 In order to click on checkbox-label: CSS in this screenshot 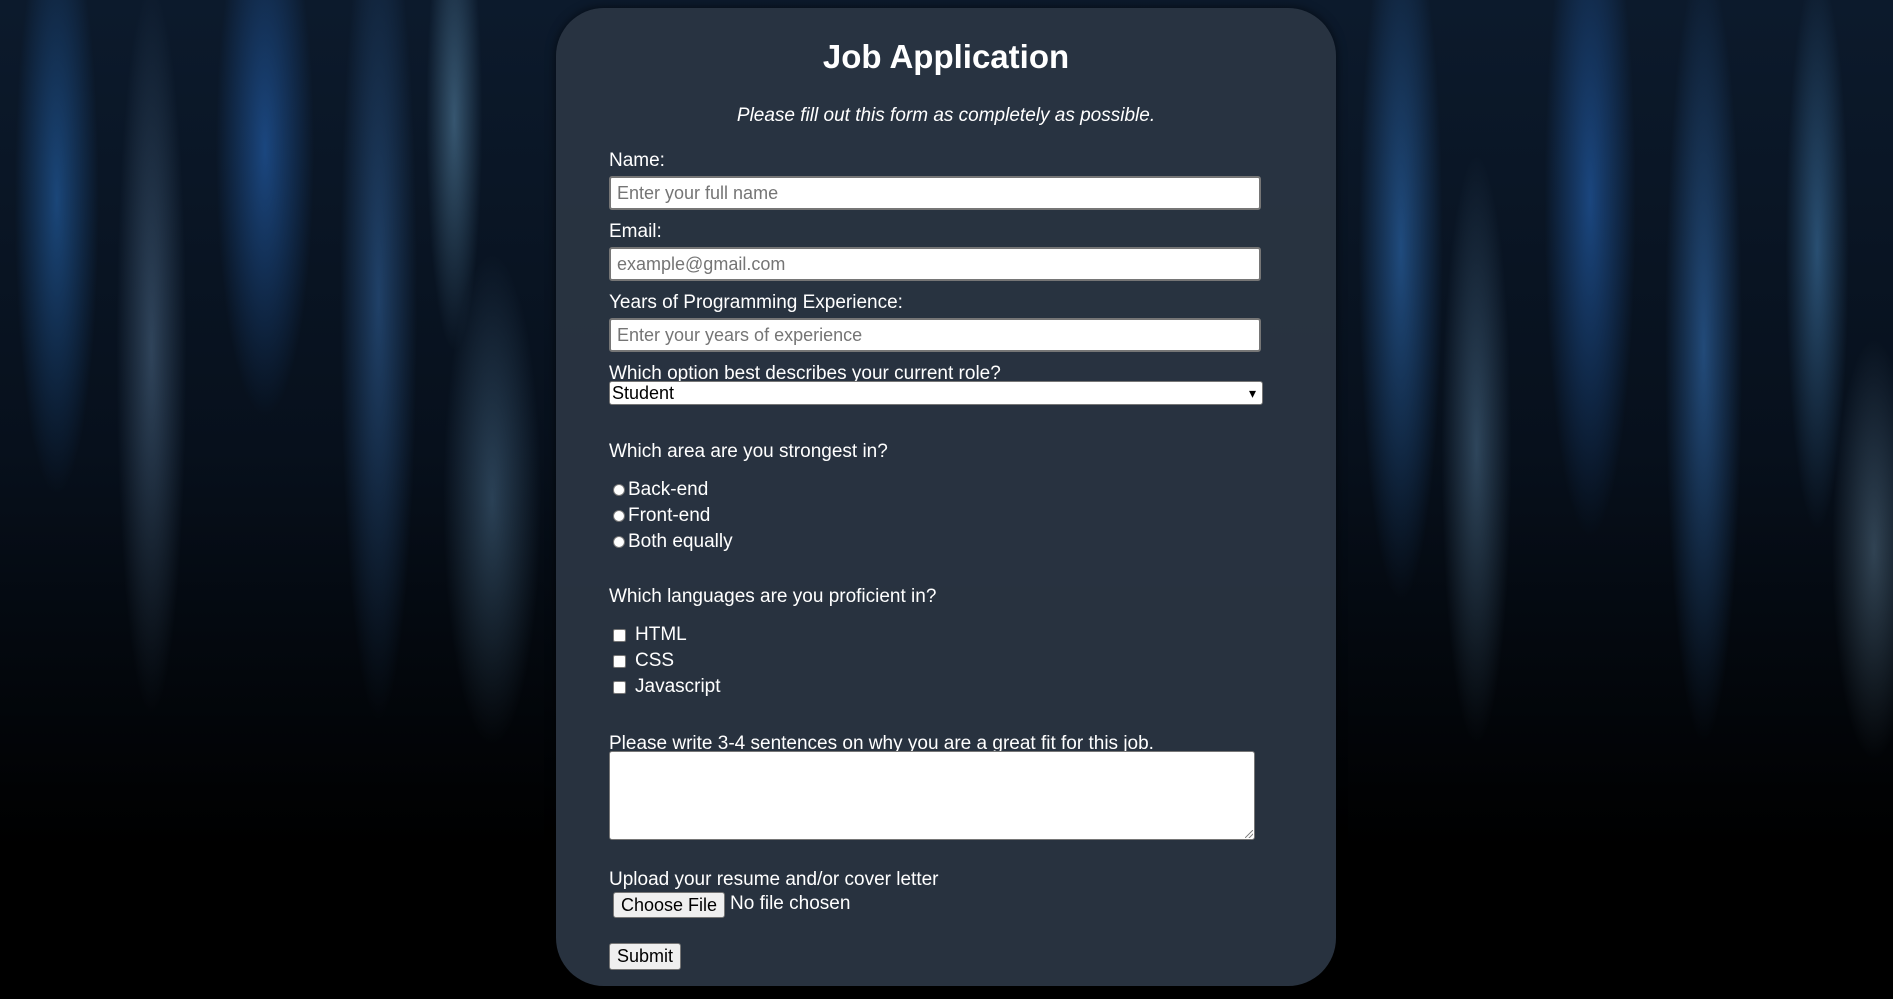, I will do `click(655, 660)`.